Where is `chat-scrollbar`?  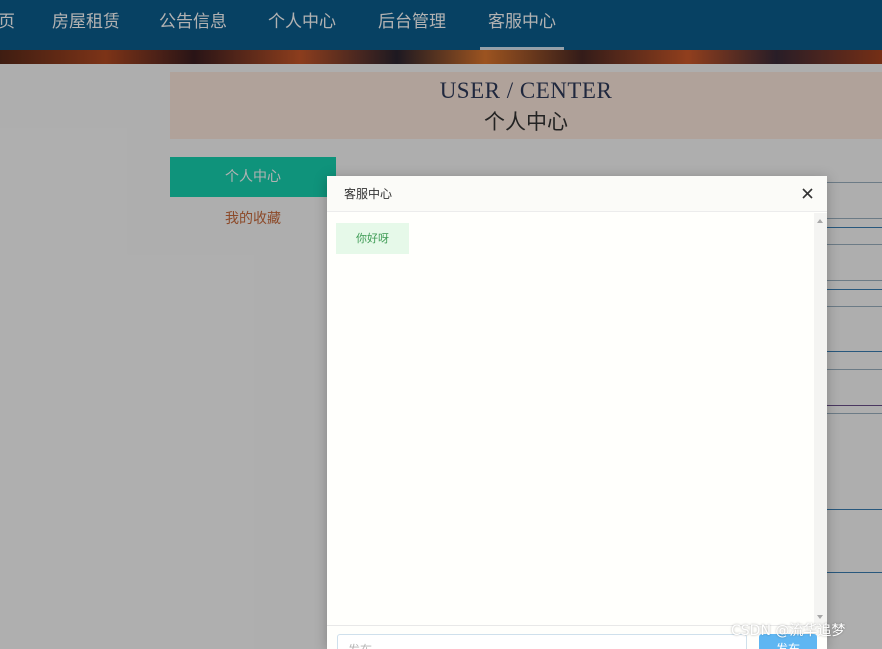 chat-scrollbar is located at coordinates (820, 419).